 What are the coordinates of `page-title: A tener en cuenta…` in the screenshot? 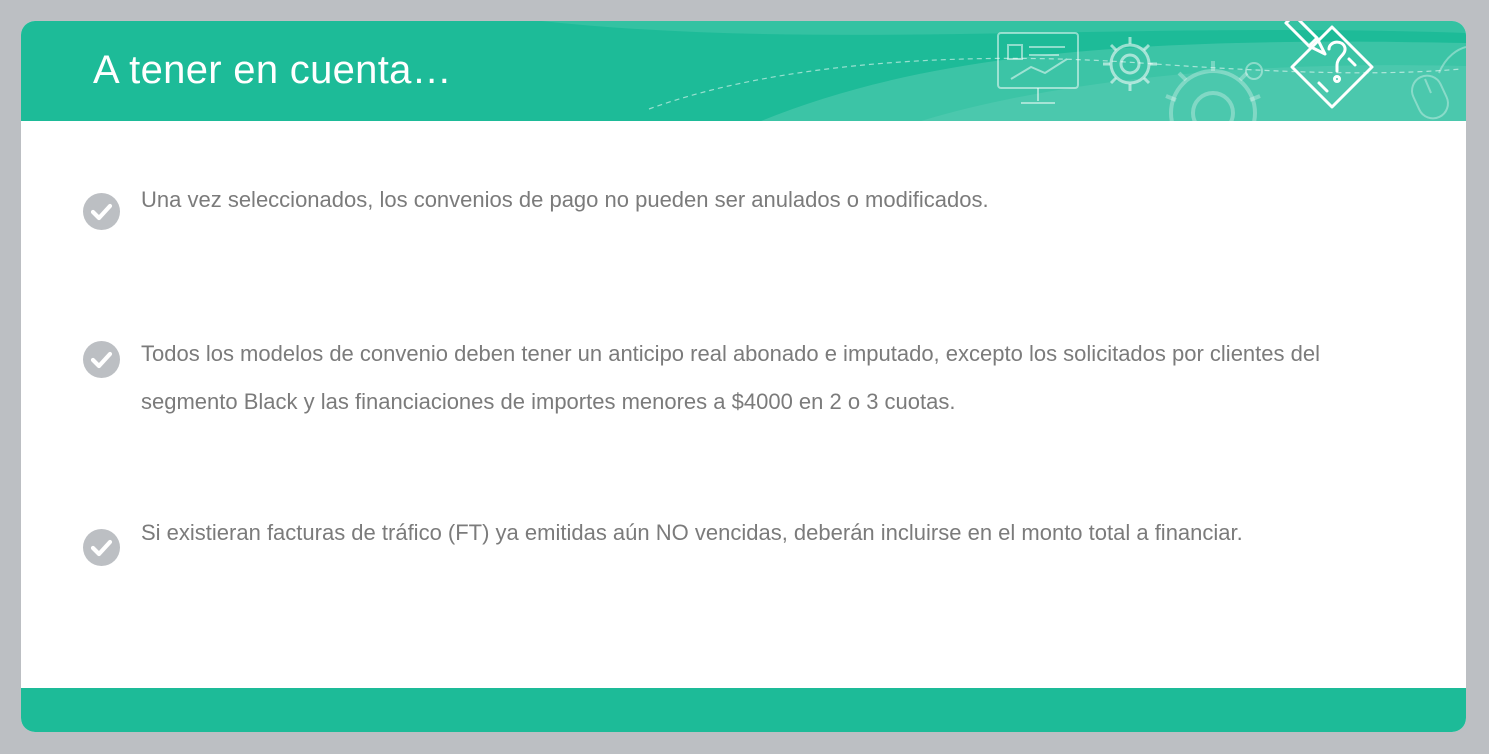 It's located at (272, 70).